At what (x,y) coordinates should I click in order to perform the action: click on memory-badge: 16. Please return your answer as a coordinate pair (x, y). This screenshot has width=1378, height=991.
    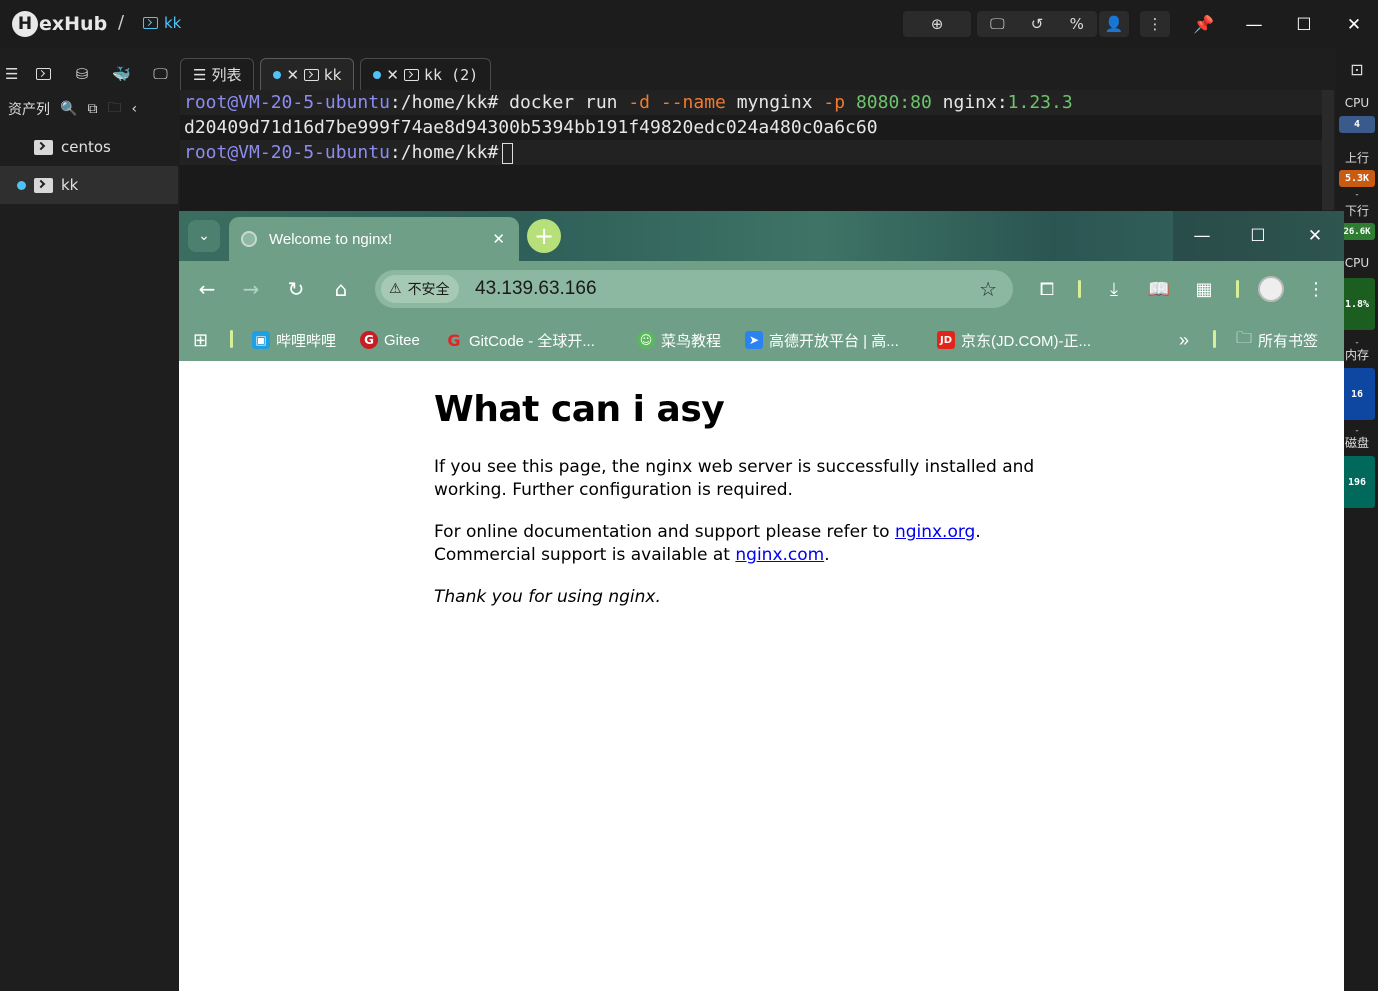
    Looking at the image, I should click on (1357, 394).